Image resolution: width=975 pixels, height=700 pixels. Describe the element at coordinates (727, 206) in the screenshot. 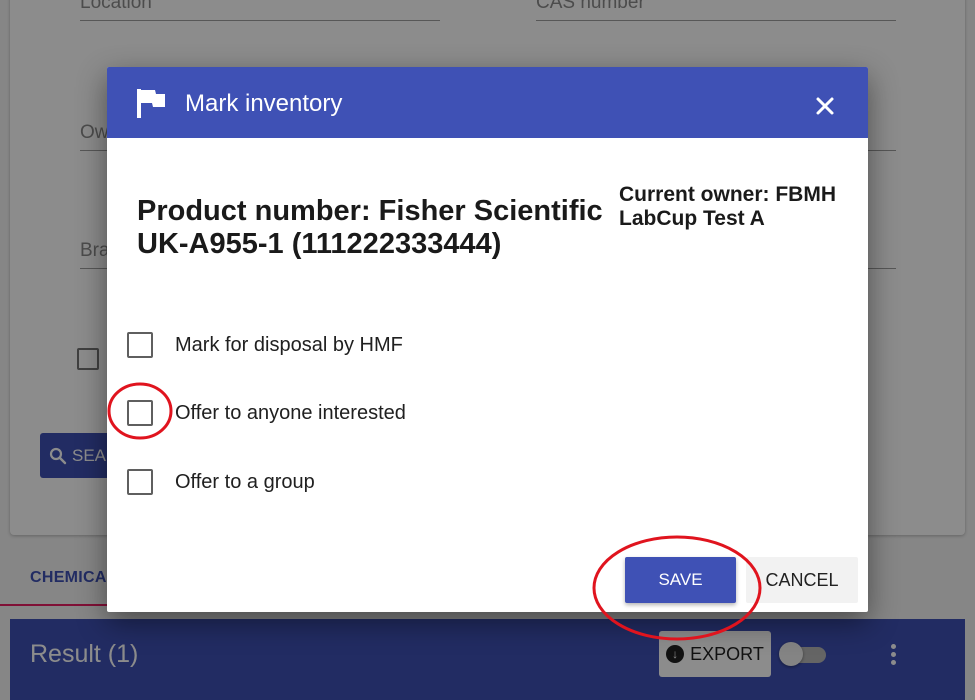

I see `current-owner-text: Current owner: FBMH LabCup Test A` at that location.